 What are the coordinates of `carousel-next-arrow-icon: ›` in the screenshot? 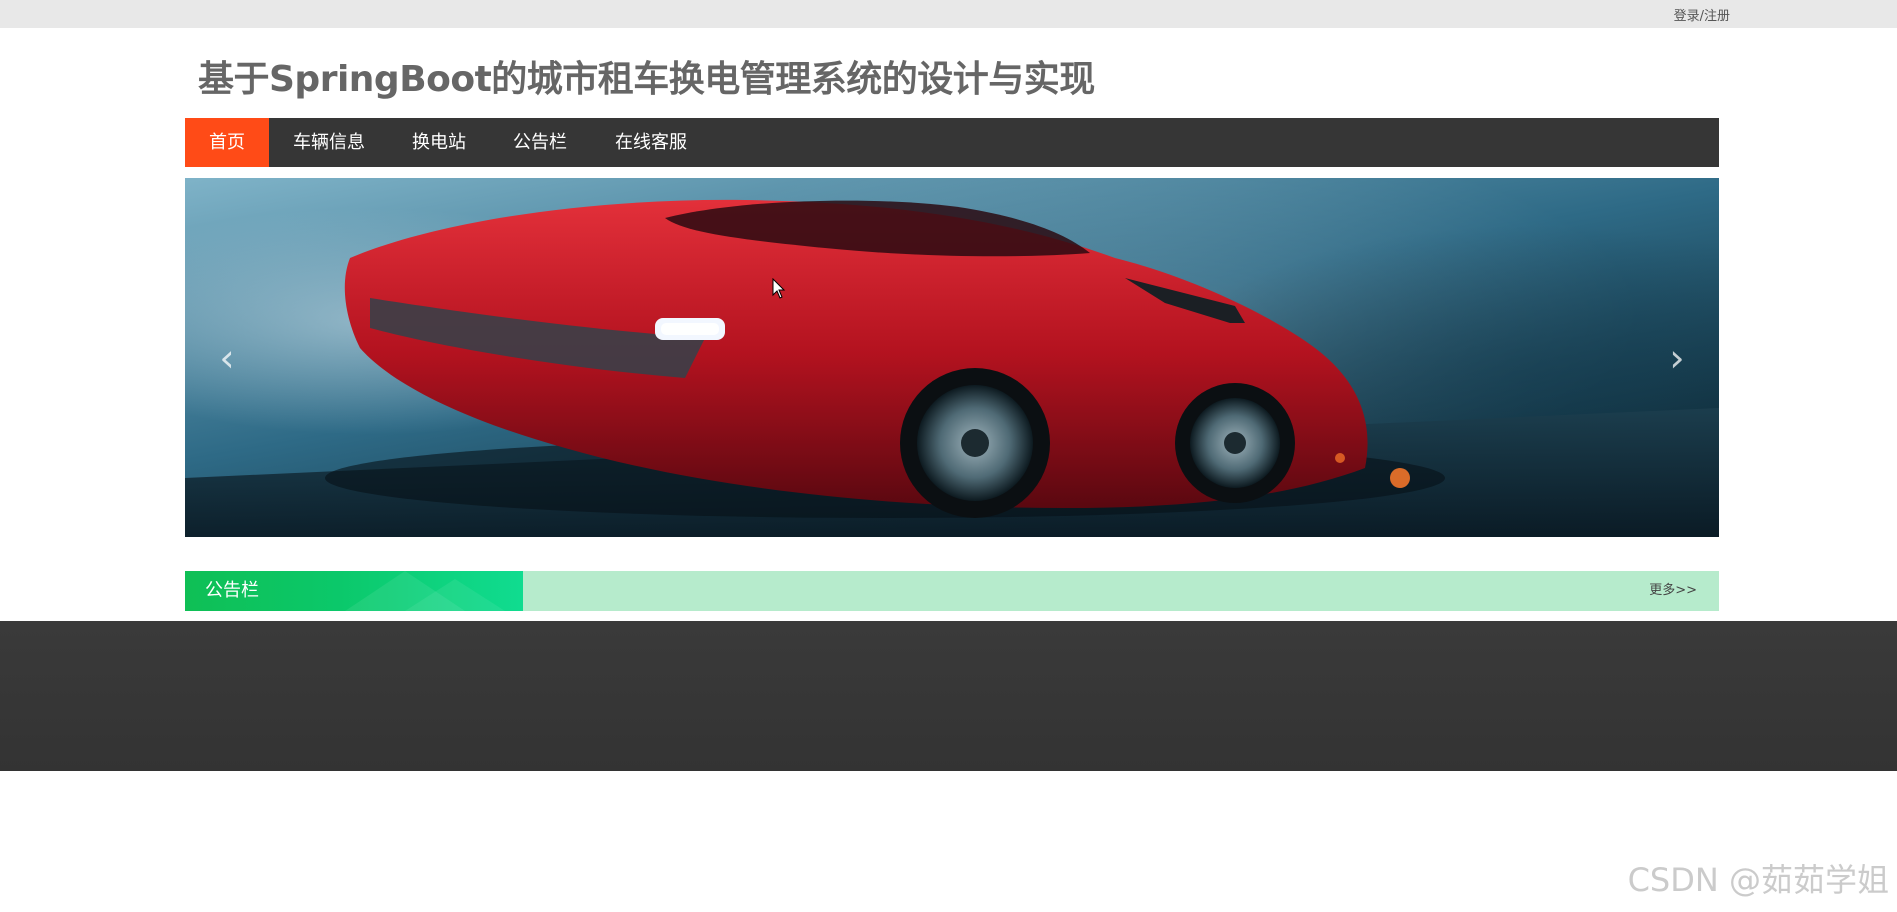 It's located at (1677, 358).